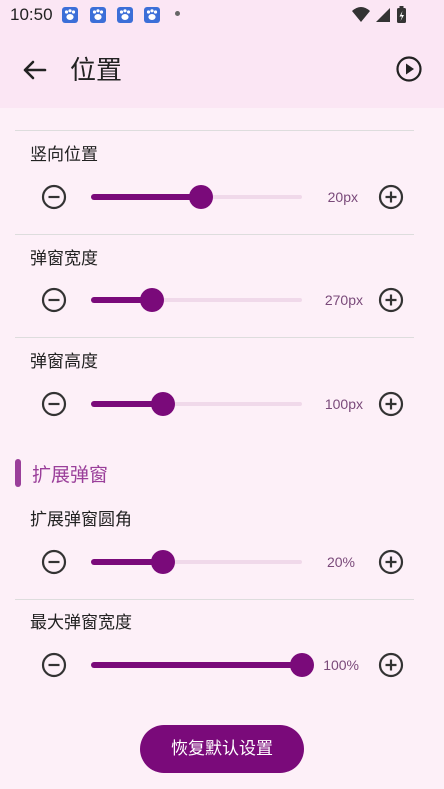  I want to click on slider-extended-corner-radius, so click(196, 562).